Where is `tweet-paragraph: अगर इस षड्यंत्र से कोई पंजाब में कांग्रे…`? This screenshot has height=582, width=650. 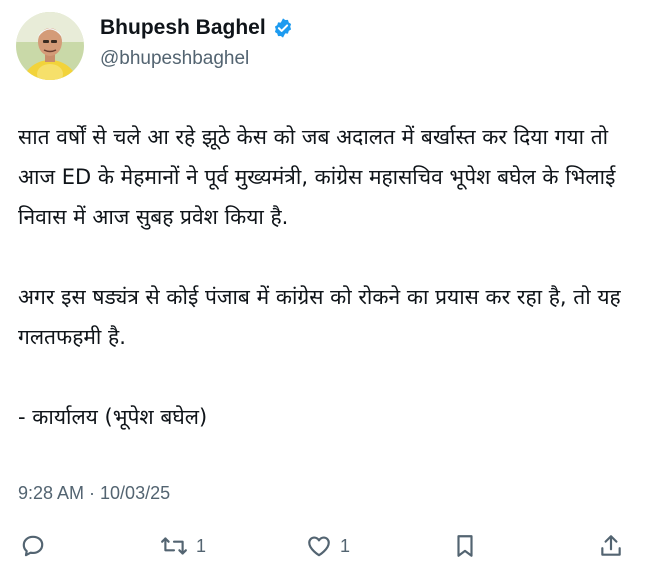 tweet-paragraph: अगर इस षड्यंत्र से कोई पंजाब में कांग्रे… is located at coordinates (319, 317).